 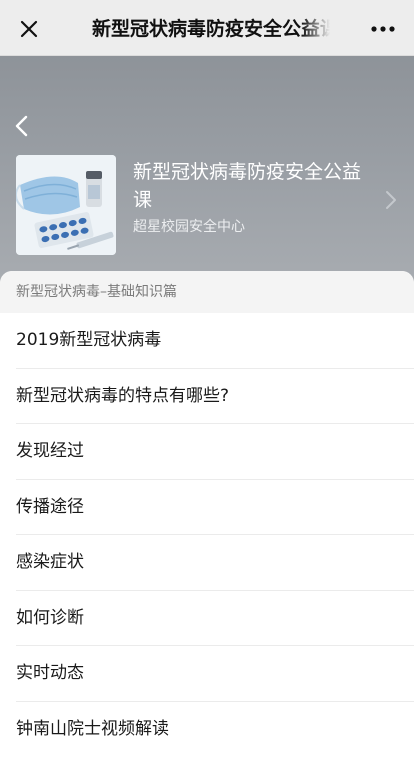 I want to click on list-item: 如何诊断, so click(x=215, y=618).